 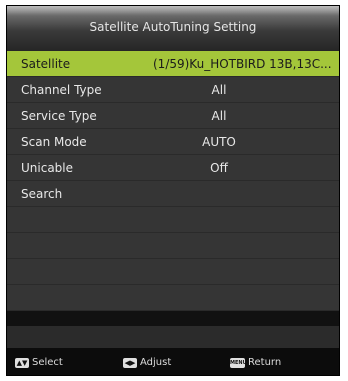 I want to click on hint-adjust: ◀▶ Adjust, so click(x=147, y=362).